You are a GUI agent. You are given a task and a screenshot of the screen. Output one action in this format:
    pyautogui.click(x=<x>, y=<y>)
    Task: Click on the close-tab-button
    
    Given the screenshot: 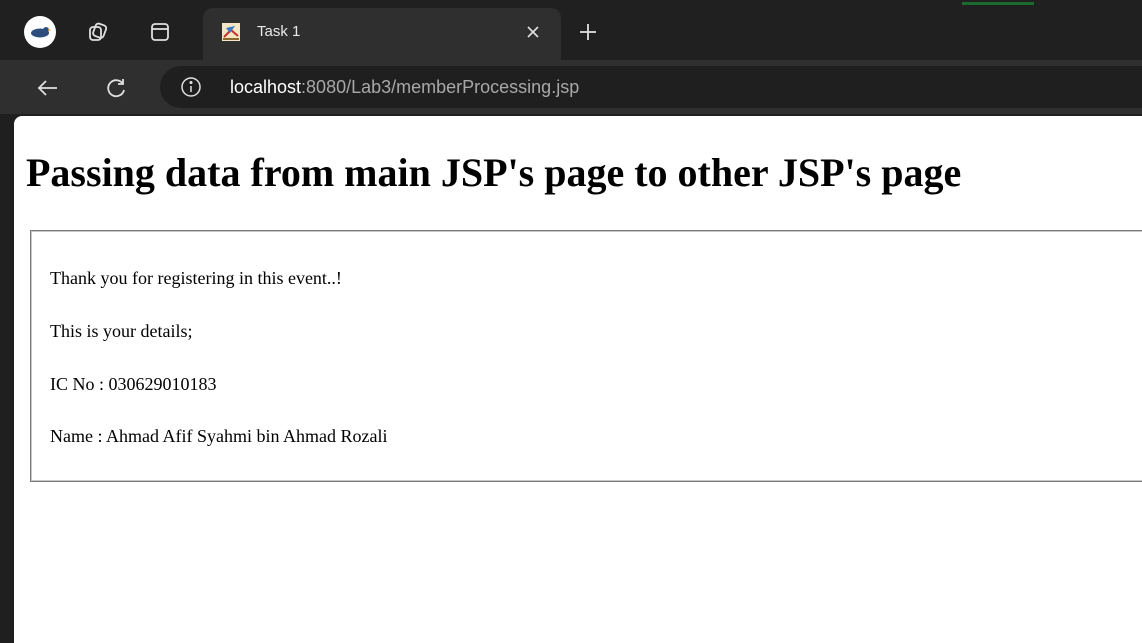 What is the action you would take?
    pyautogui.click(x=533, y=32)
    